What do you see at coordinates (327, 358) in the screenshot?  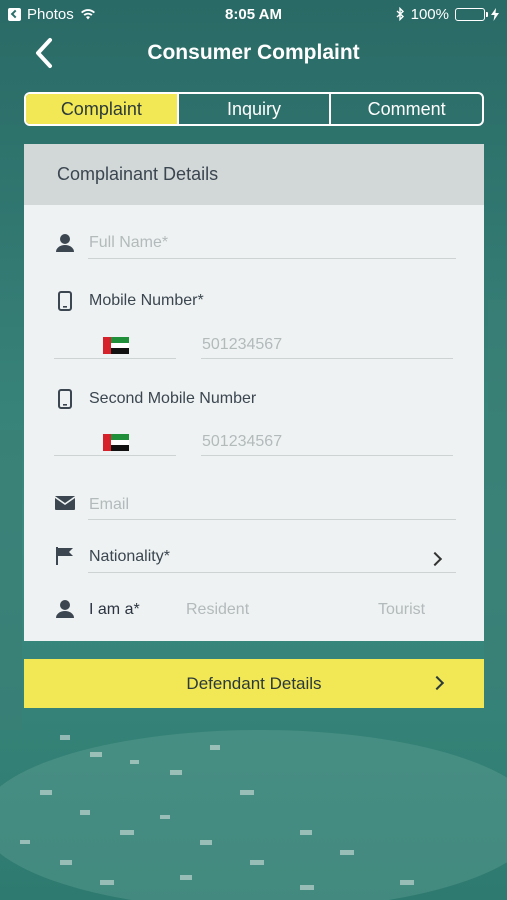 I see `mobile-number-underline` at bounding box center [327, 358].